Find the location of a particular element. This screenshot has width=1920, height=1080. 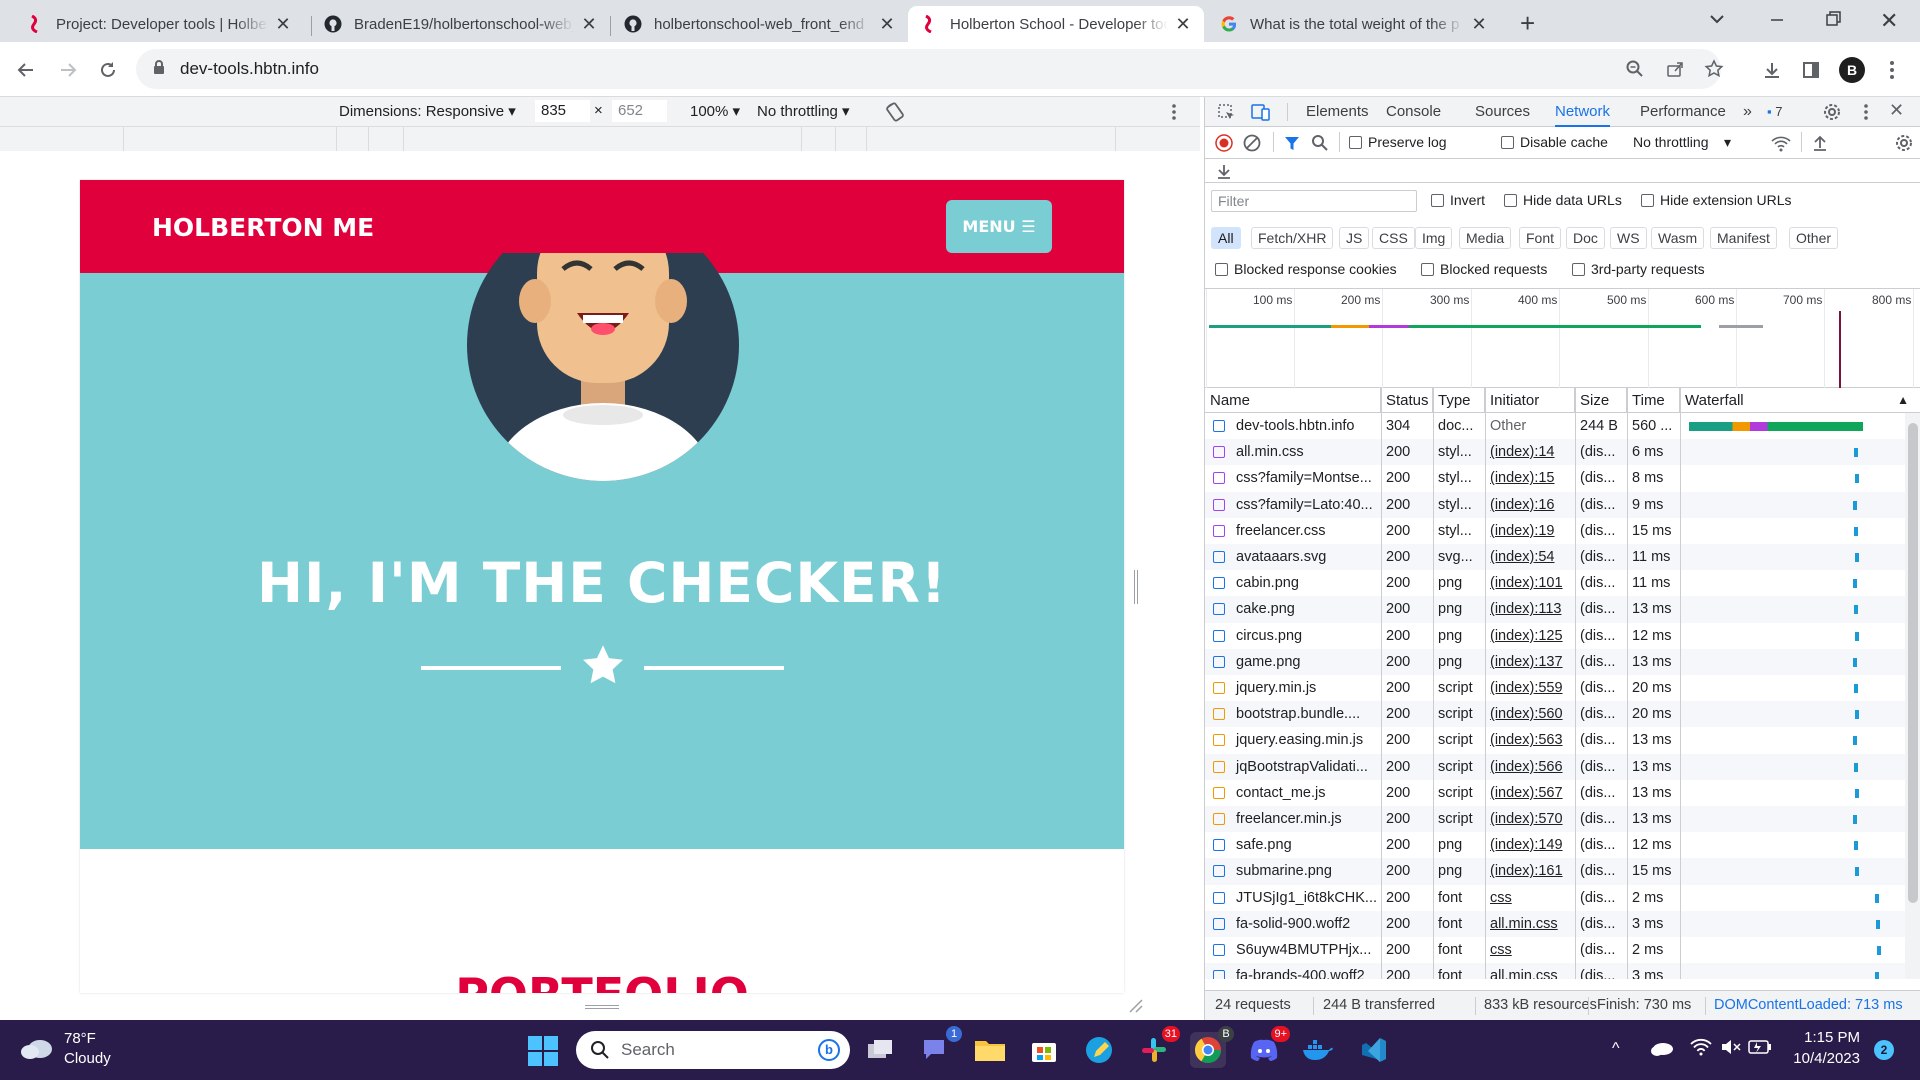

request-initiator: (index):566 is located at coordinates (1530, 767).